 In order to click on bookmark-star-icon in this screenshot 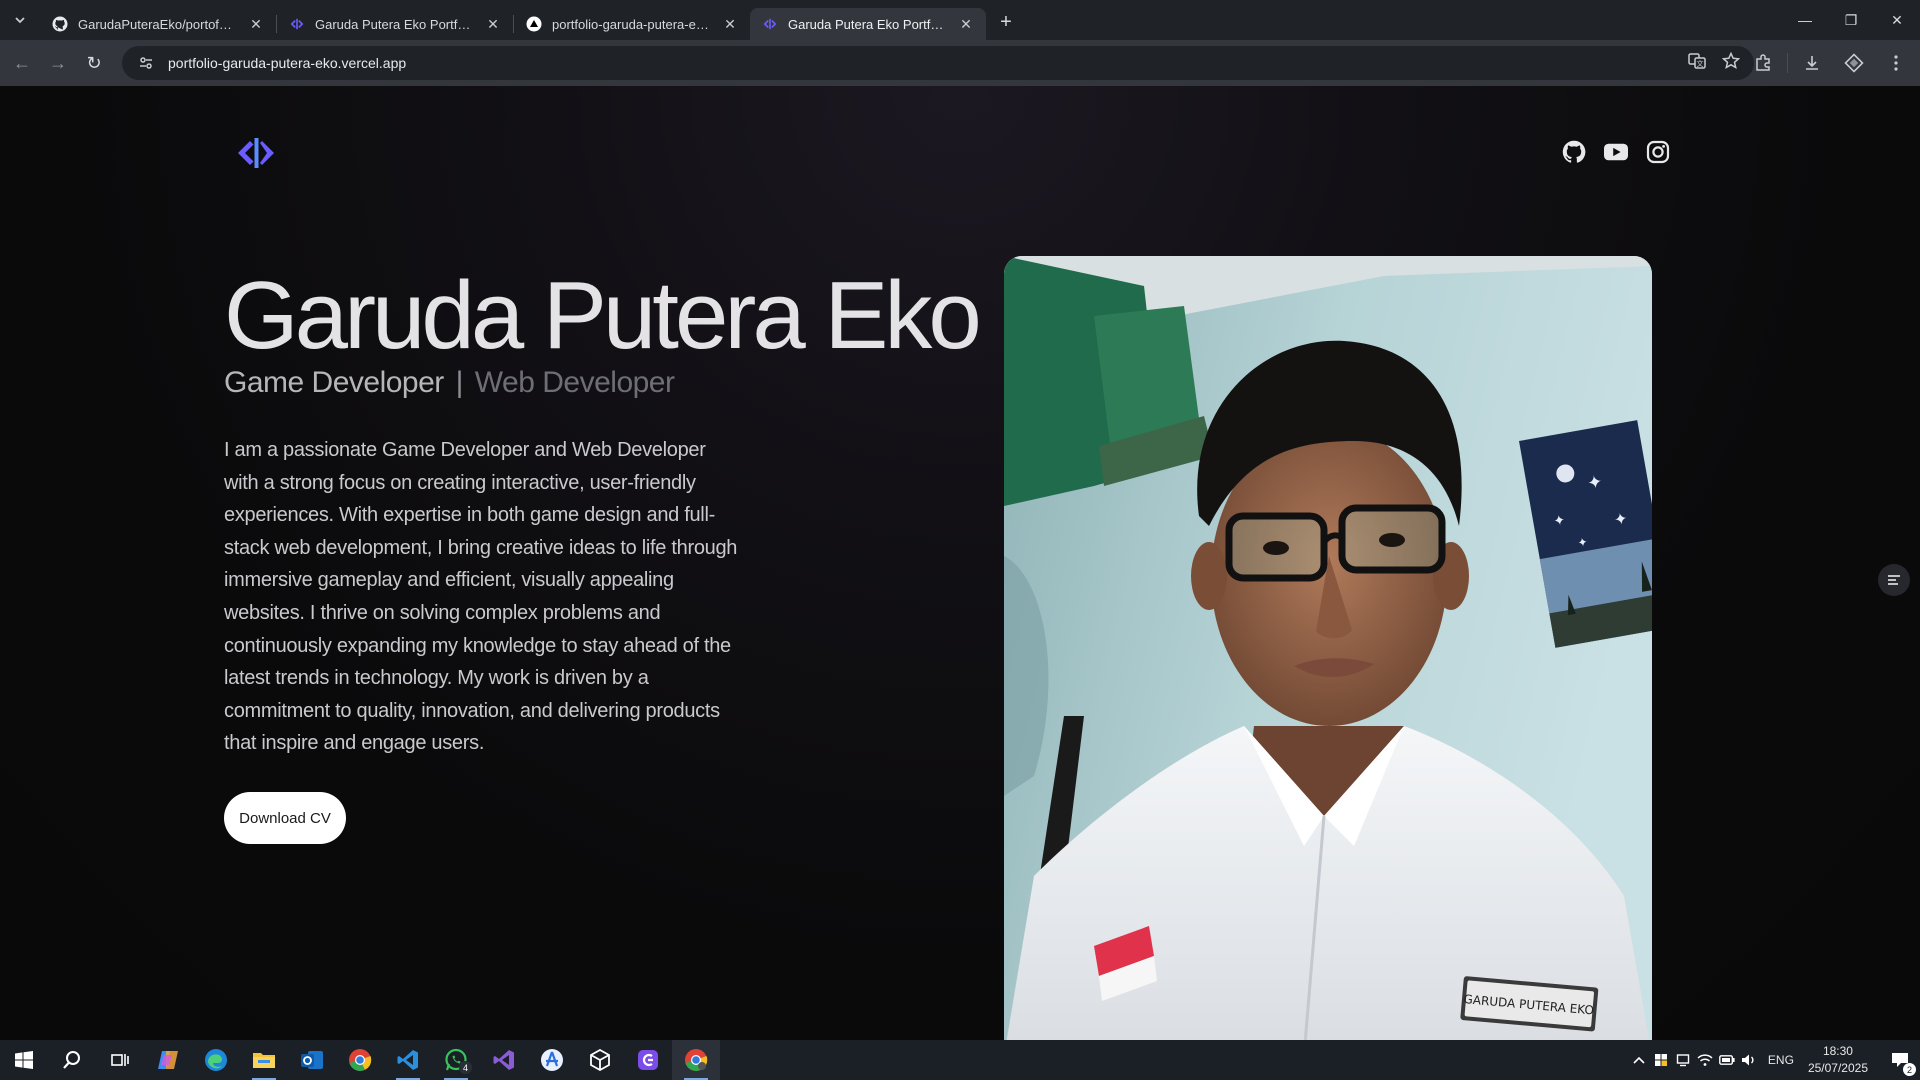, I will do `click(1731, 63)`.